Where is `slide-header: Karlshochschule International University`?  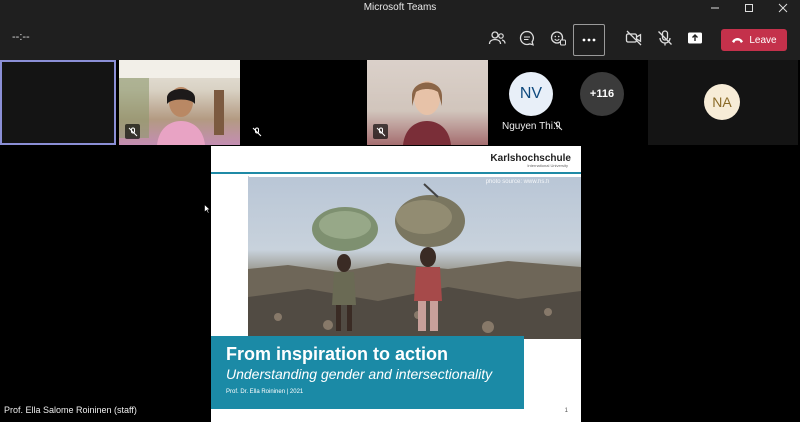
slide-header: Karlshochschule International University is located at coordinates (396, 160).